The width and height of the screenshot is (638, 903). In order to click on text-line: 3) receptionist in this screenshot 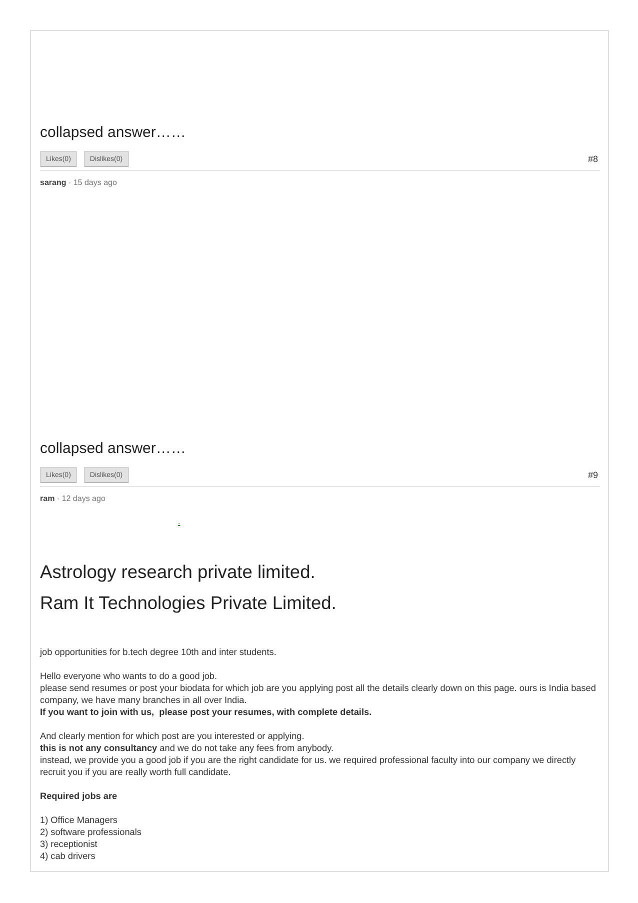, I will do `click(69, 844)`.